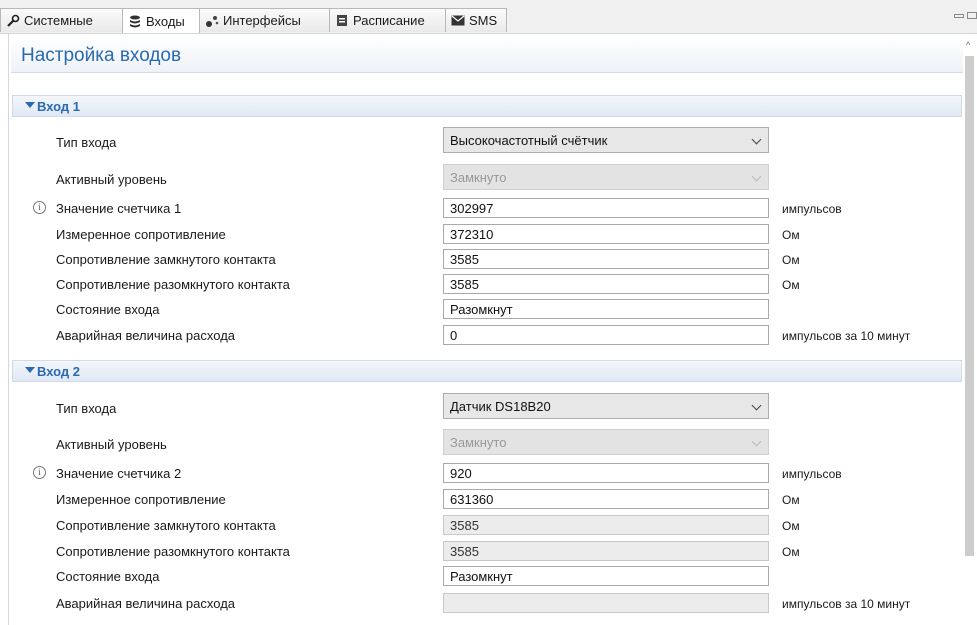  Describe the element at coordinates (606, 442) in the screenshot. I see `active-level-select-2: Замкнуто` at that location.